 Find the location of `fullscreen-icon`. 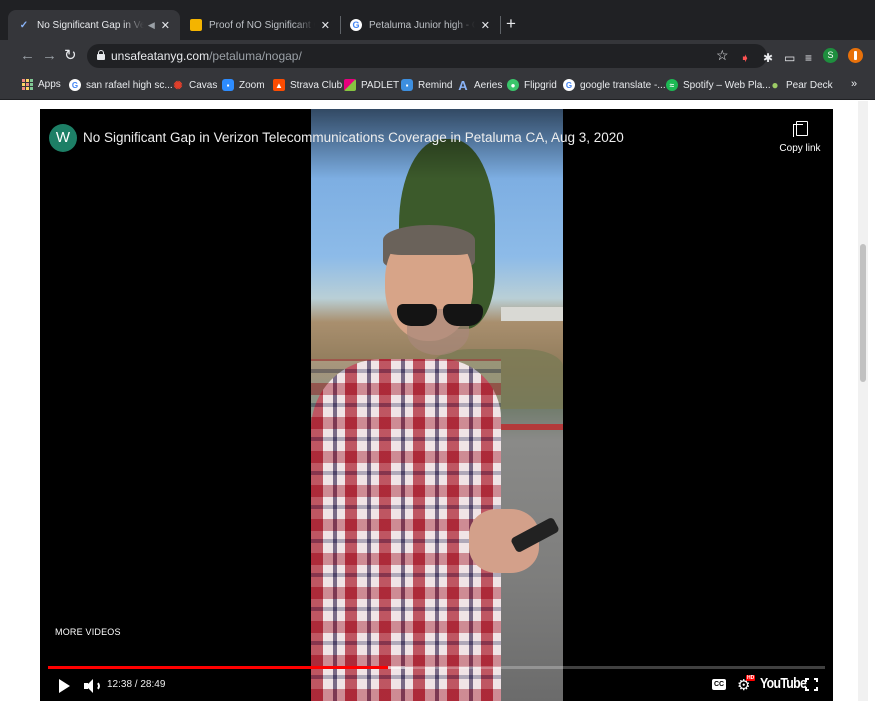

fullscreen-icon is located at coordinates (811, 684).